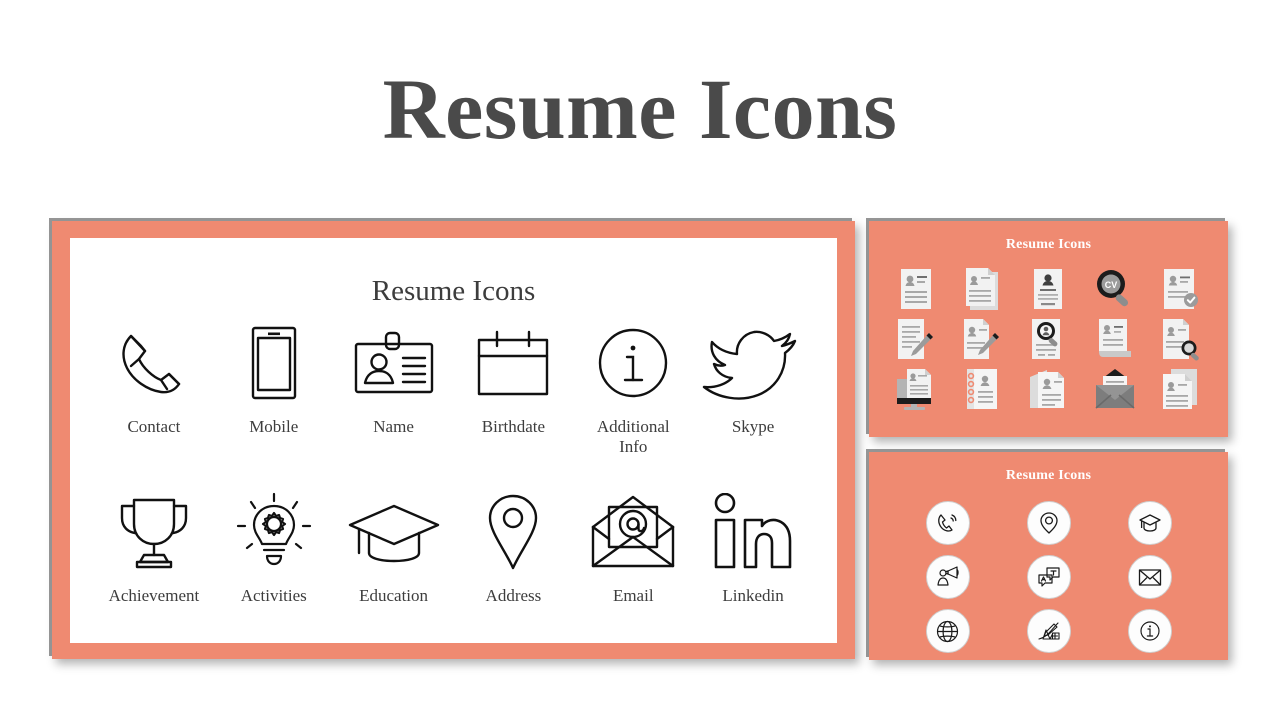 The image size is (1280, 720). Describe the element at coordinates (916, 389) in the screenshot. I see `resume-on-monitor-icon` at that location.